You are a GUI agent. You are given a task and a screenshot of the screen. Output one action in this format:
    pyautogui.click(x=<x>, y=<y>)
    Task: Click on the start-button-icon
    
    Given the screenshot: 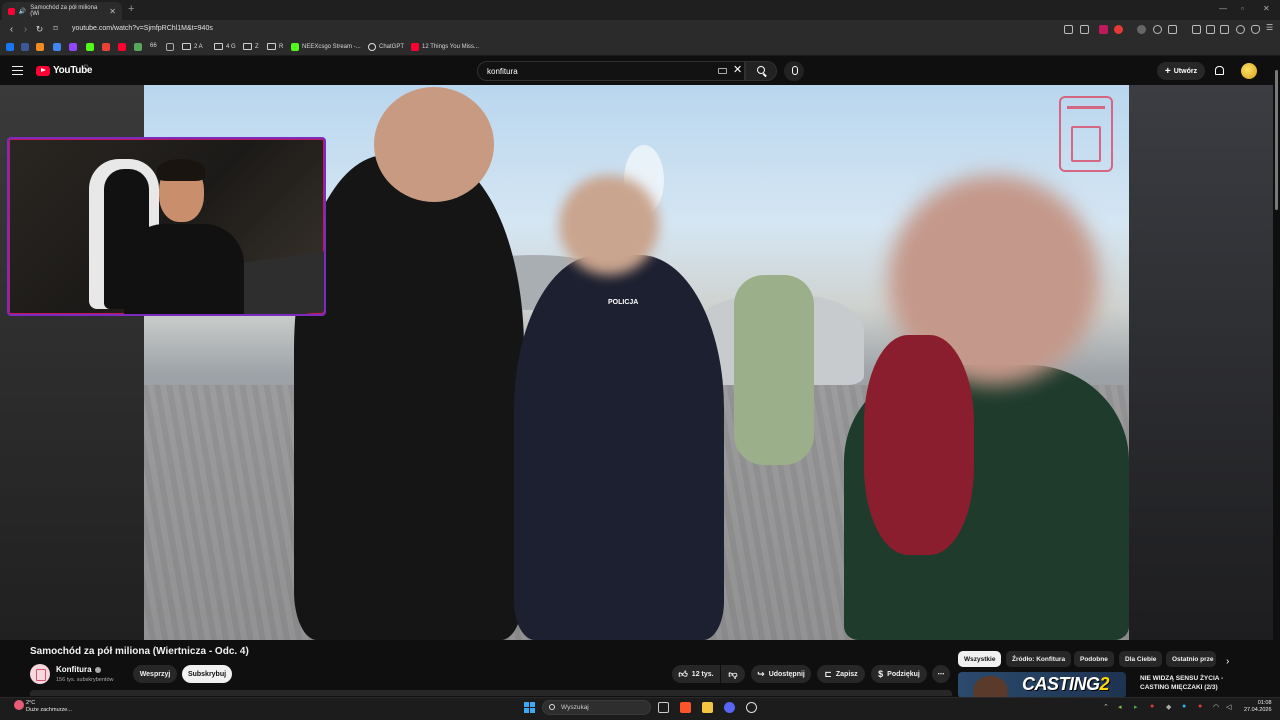 What is the action you would take?
    pyautogui.click(x=529, y=707)
    